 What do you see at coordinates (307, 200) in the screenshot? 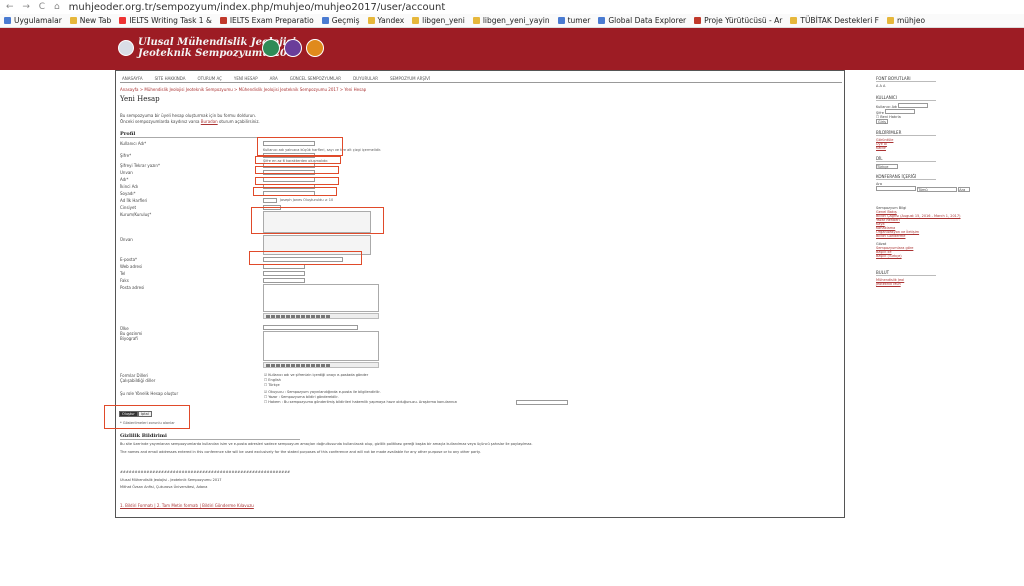
I see `initials-example: Joseph Jones Oluşturuldu ≥ 10` at bounding box center [307, 200].